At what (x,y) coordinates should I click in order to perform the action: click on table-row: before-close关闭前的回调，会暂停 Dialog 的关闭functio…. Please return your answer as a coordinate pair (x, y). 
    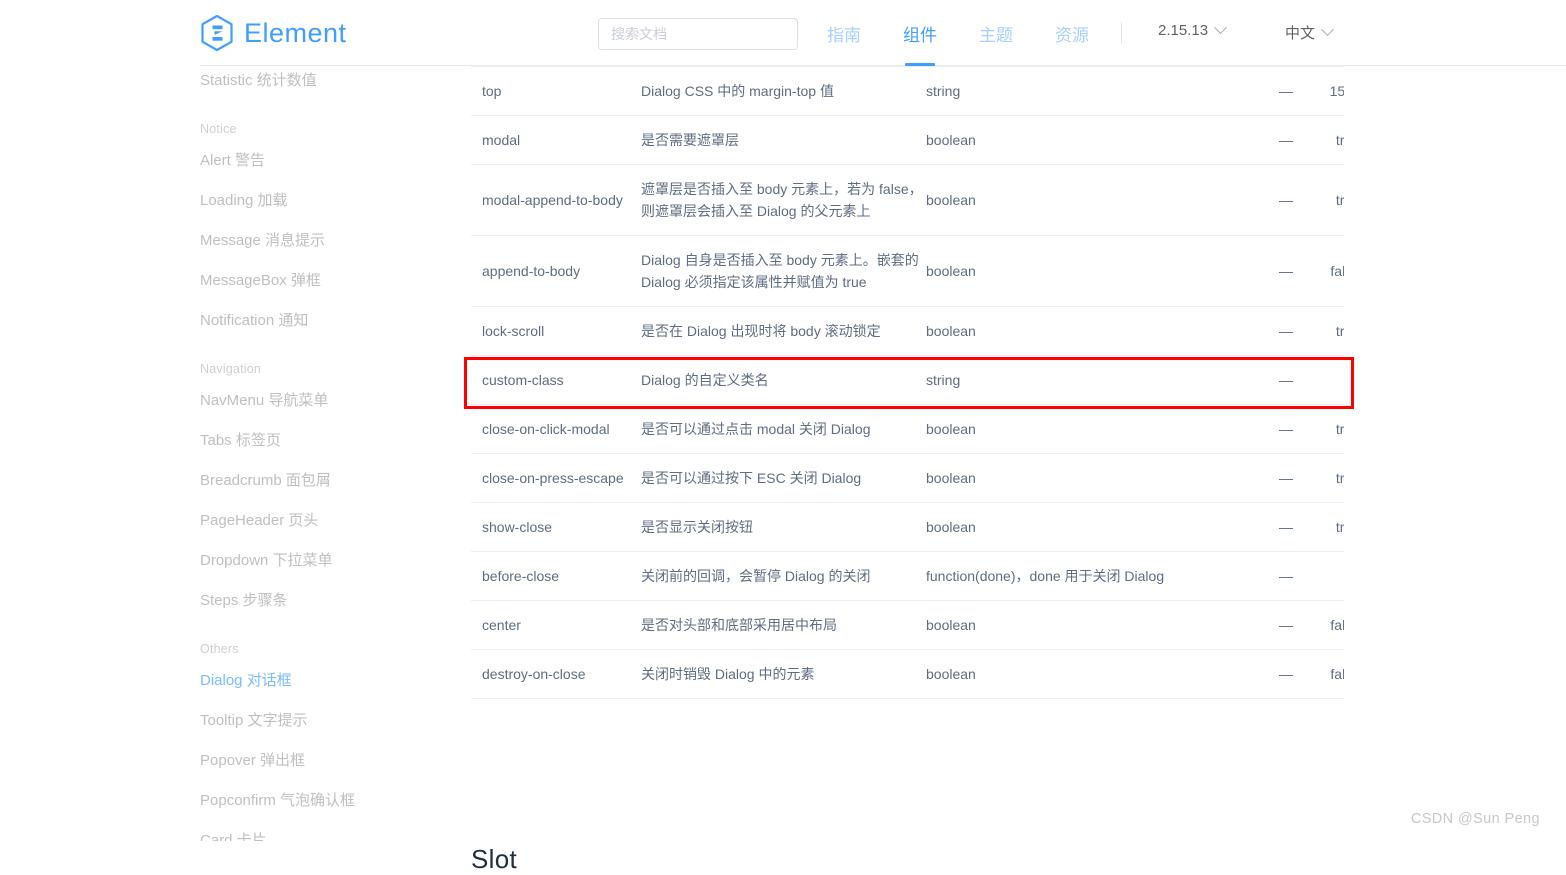
    Looking at the image, I should click on (907, 576).